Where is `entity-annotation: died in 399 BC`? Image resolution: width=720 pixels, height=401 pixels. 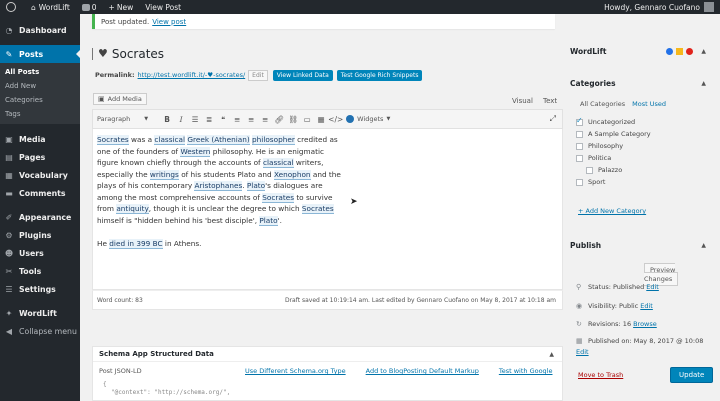 entity-annotation: died in 399 BC is located at coordinates (136, 244).